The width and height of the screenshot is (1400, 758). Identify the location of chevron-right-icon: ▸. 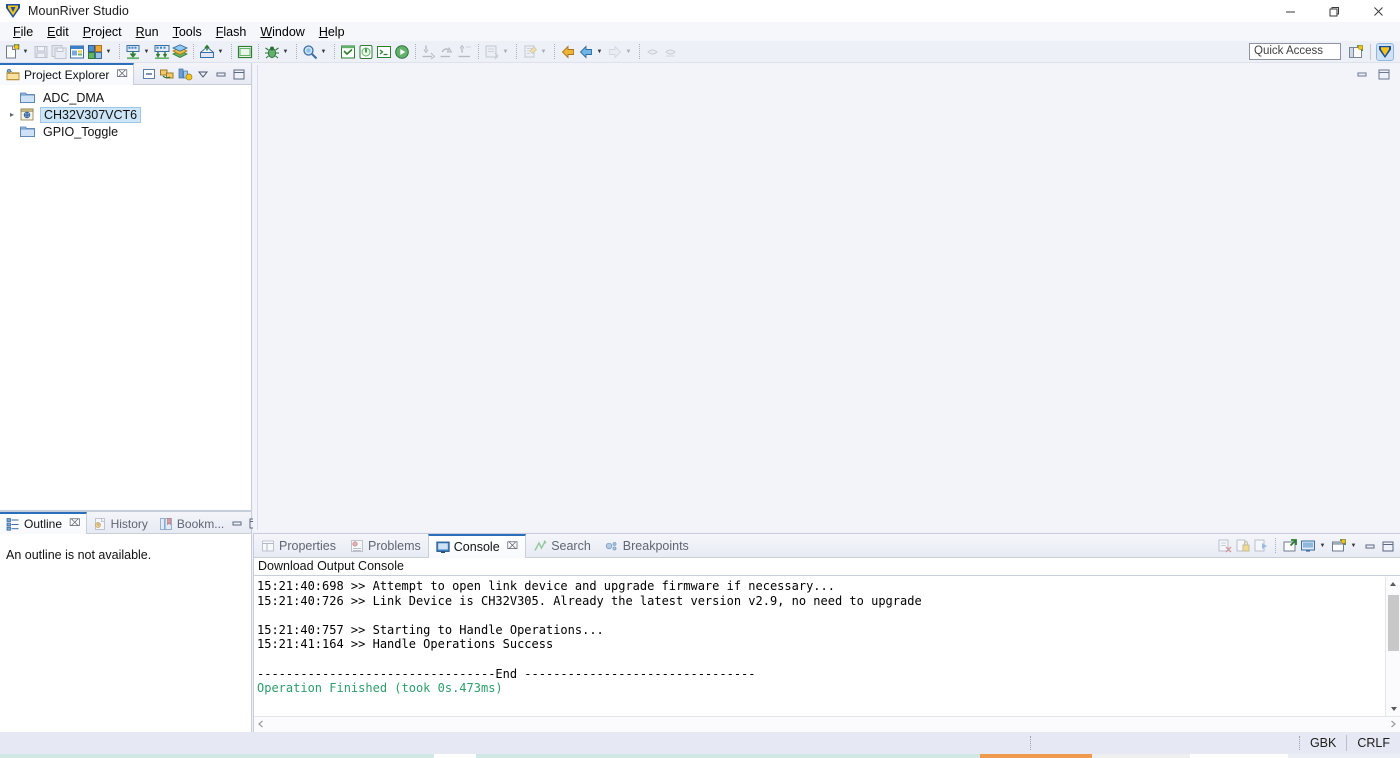
(12, 114).